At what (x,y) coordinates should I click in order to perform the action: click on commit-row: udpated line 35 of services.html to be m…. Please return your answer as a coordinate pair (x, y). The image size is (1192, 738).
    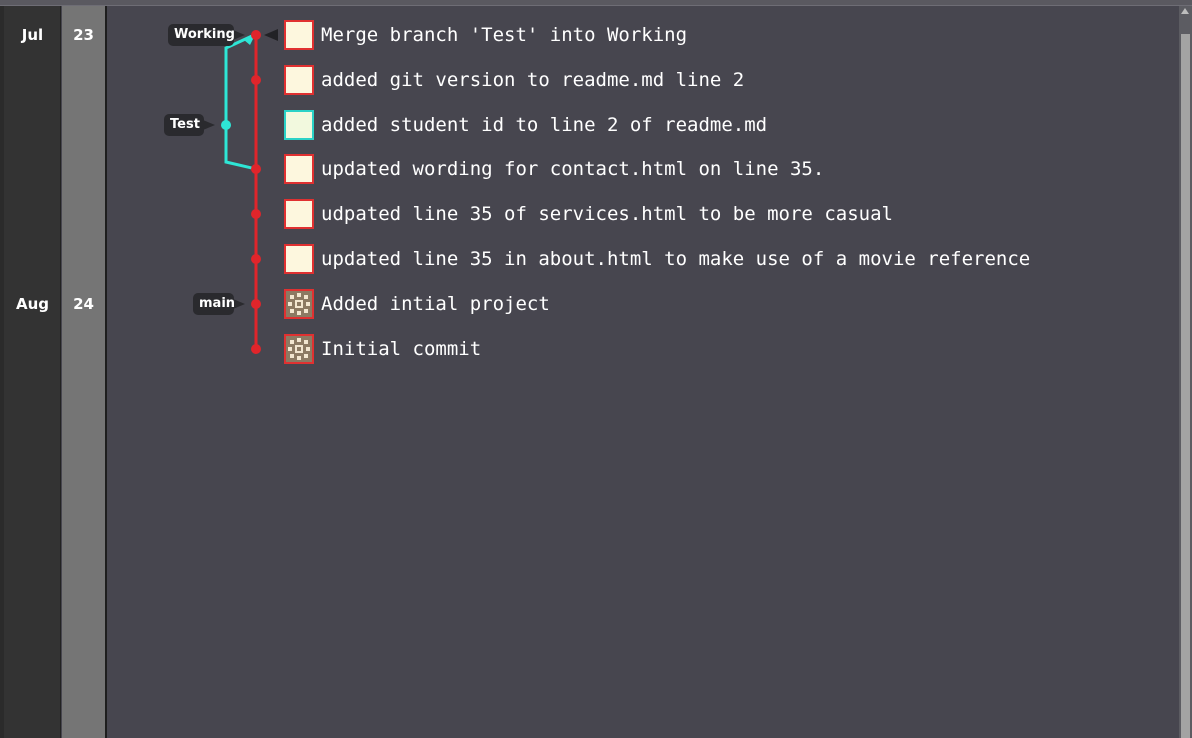
    Looking at the image, I should click on (588, 214).